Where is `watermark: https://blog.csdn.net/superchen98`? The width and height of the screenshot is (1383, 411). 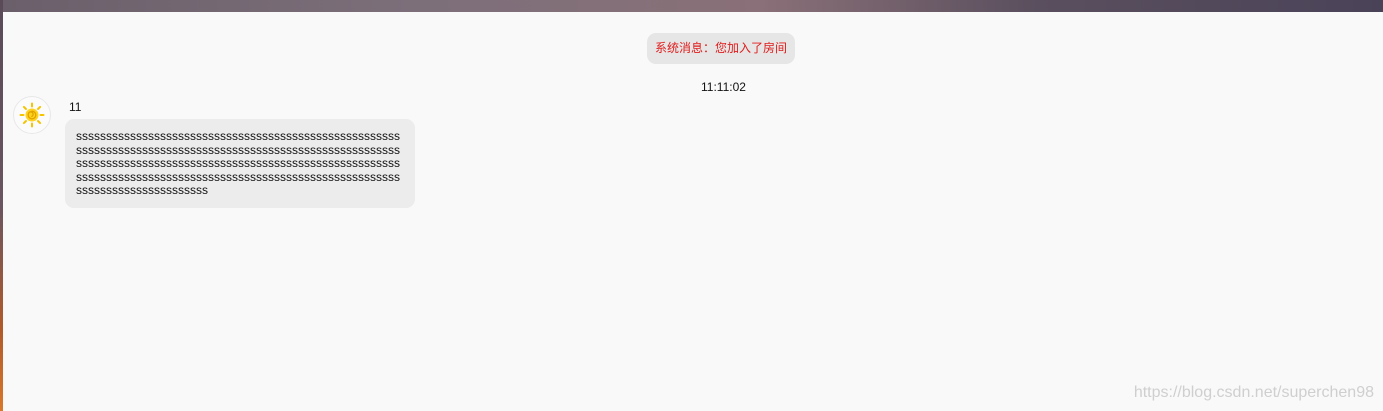 watermark: https://blog.csdn.net/superchen98 is located at coordinates (1253, 392).